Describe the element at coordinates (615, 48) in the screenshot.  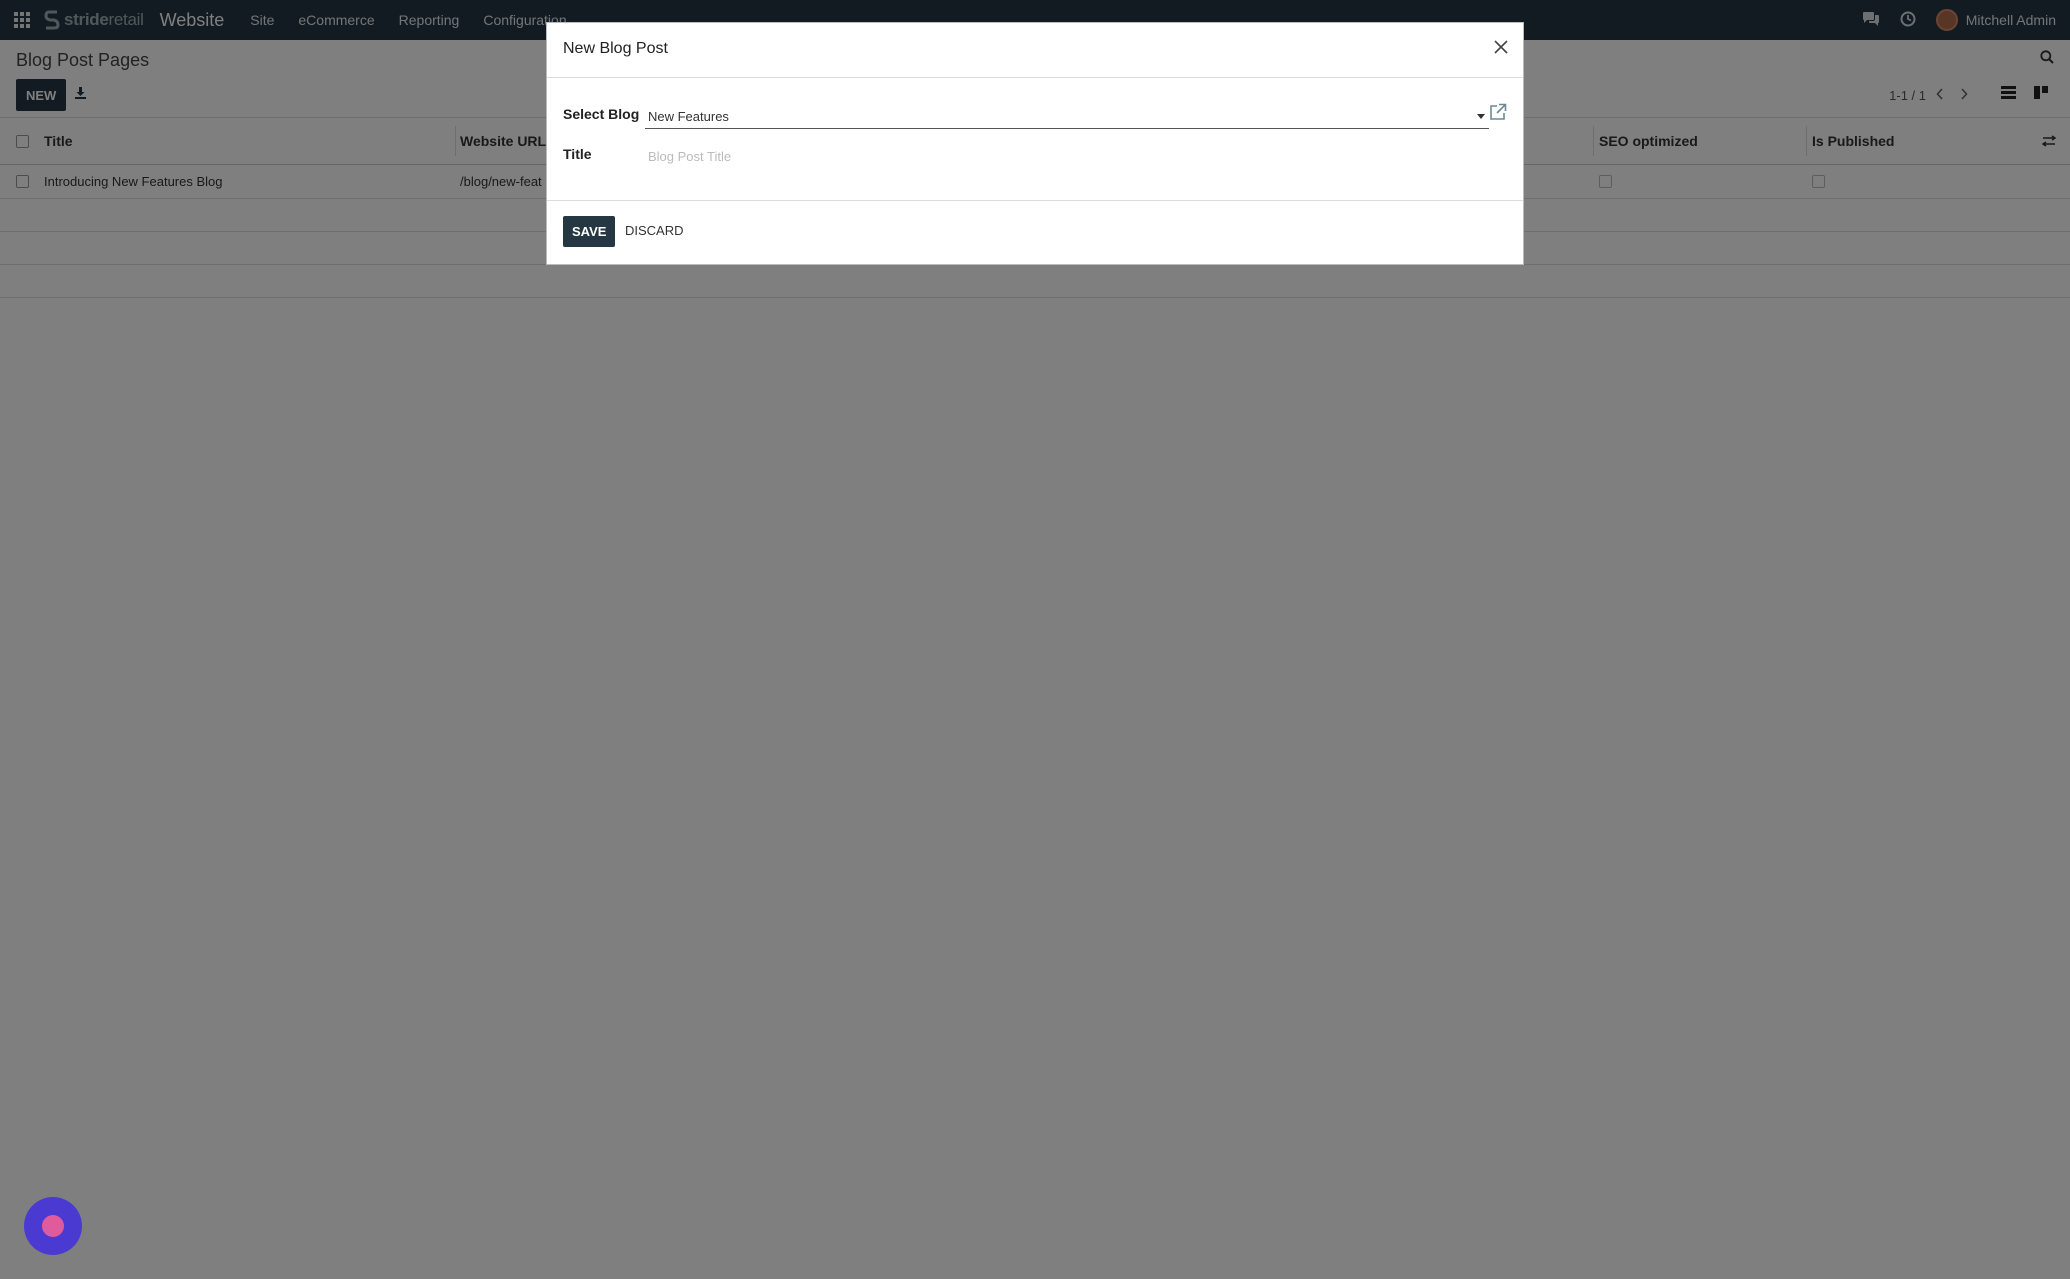
I see `dialog-title: New Blog Post` at that location.